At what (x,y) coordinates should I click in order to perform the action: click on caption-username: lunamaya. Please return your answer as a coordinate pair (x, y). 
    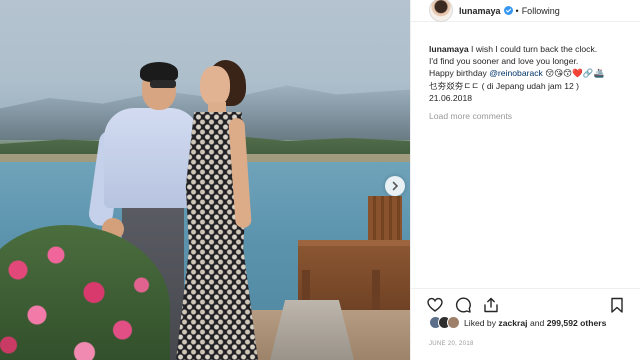
    Looking at the image, I should click on (449, 49).